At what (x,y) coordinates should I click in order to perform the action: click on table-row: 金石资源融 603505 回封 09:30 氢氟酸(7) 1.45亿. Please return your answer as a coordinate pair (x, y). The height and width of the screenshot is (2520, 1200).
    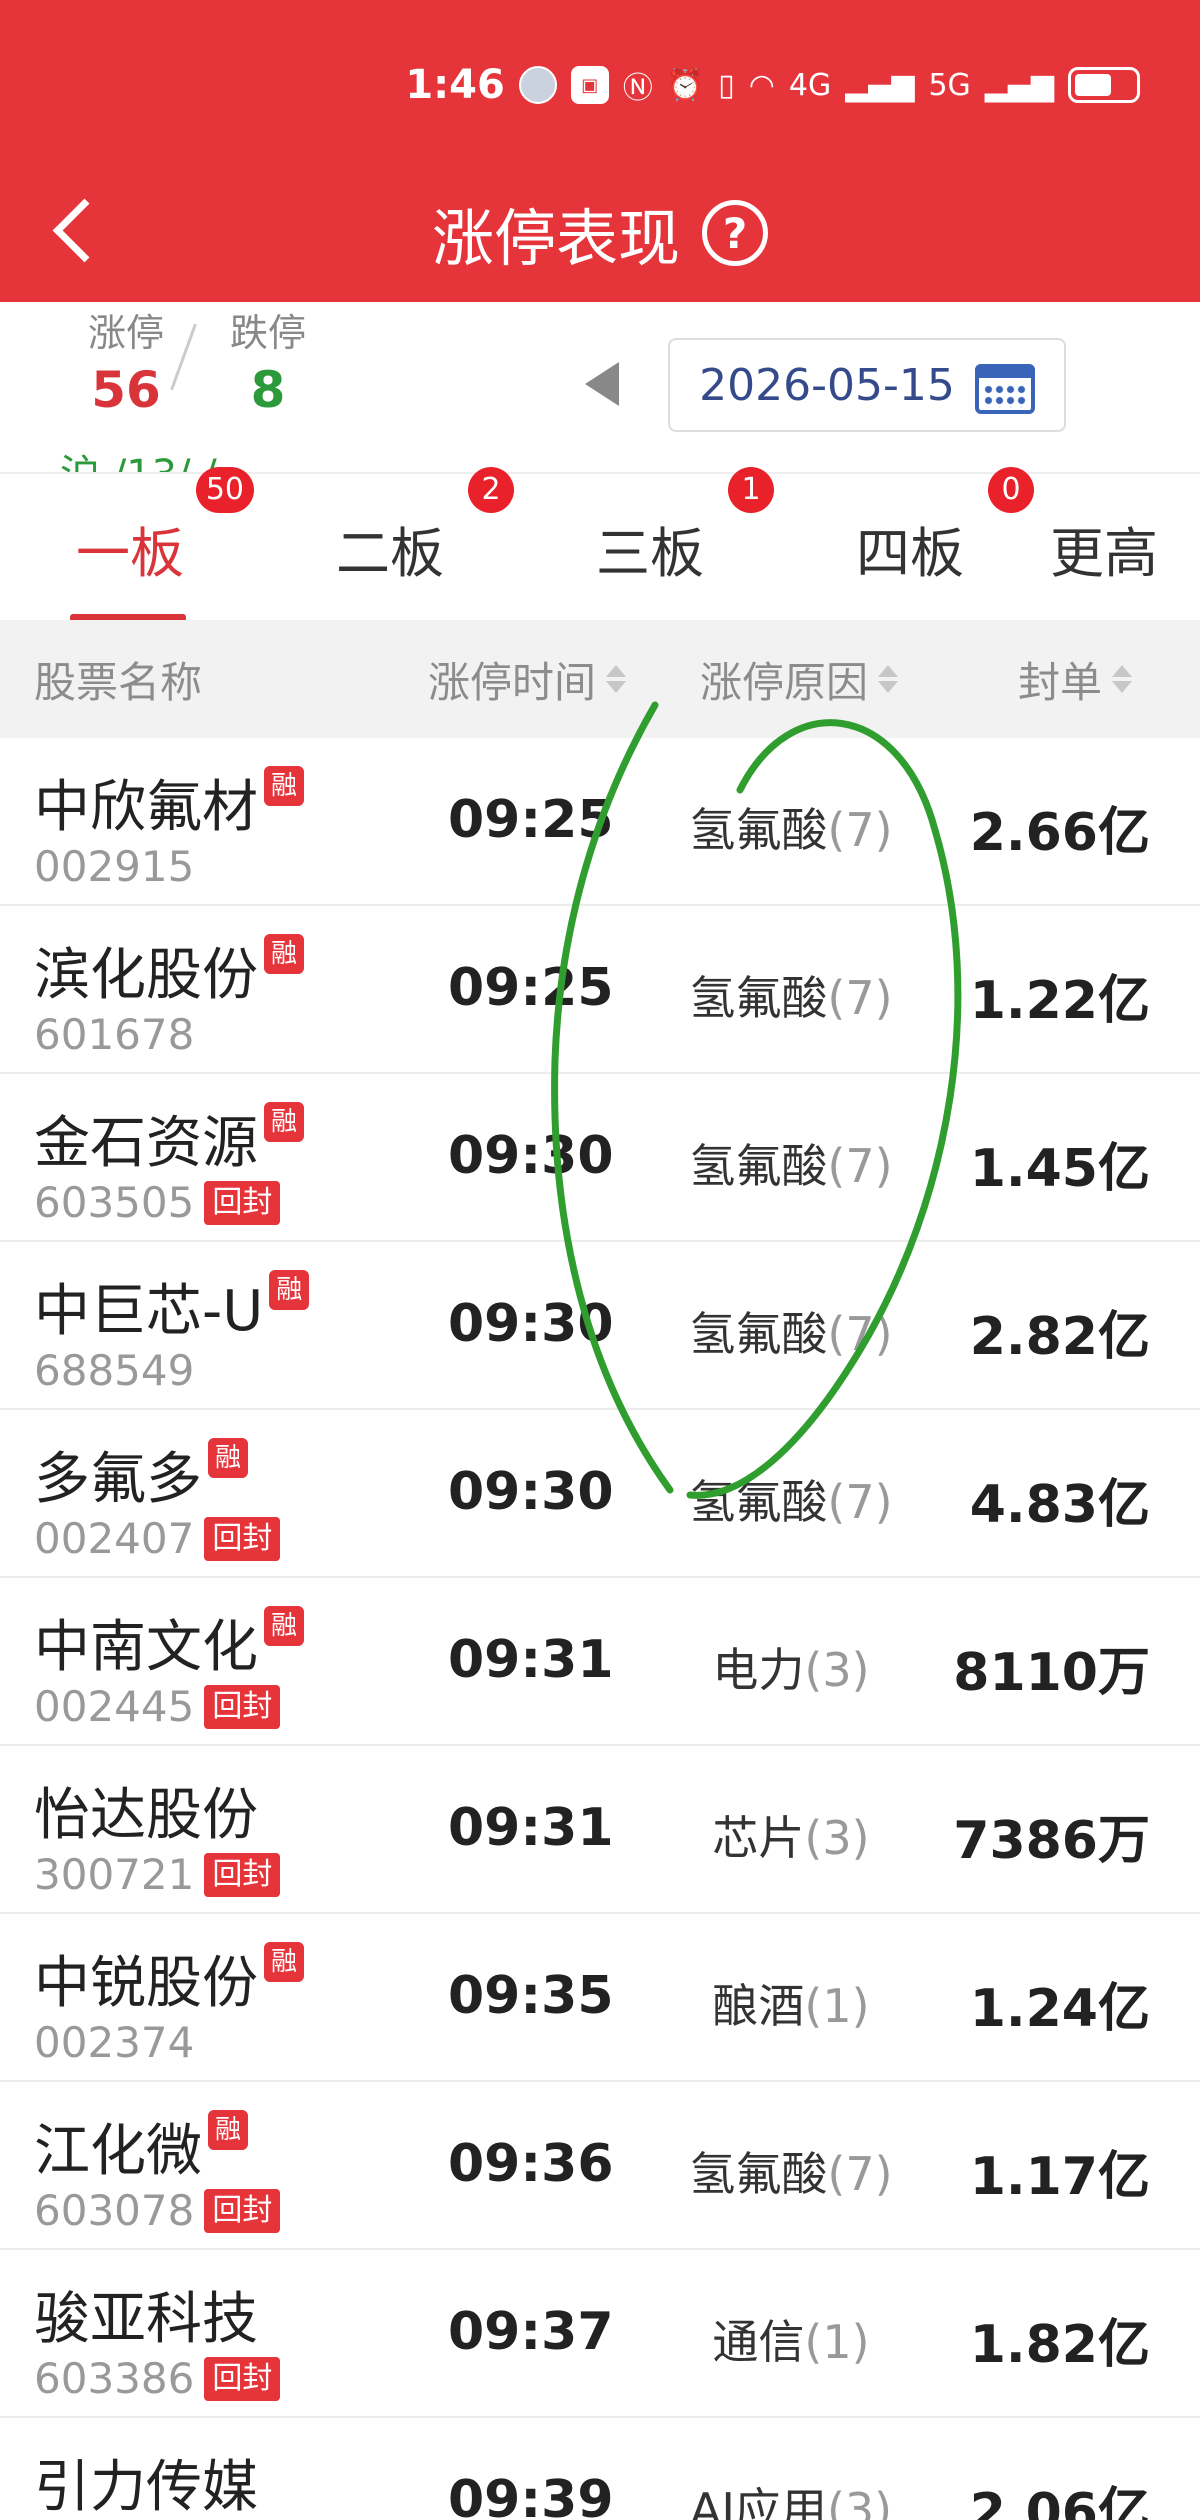
    Looking at the image, I should click on (600, 1158).